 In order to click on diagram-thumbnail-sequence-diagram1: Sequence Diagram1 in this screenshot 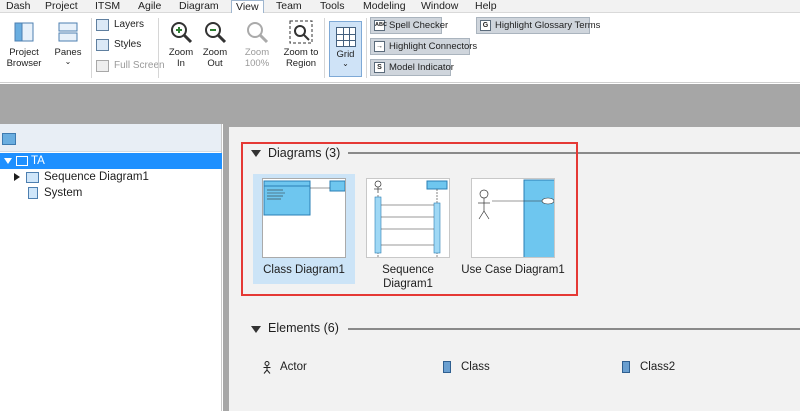, I will do `click(408, 233)`.